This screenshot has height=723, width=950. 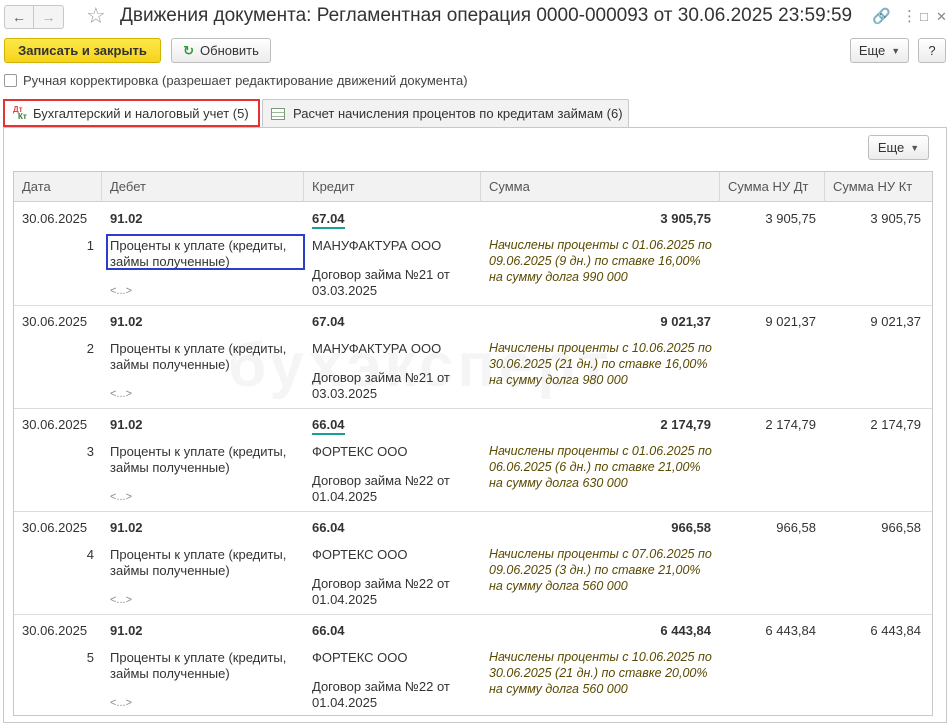 I want to click on help-label: ?, so click(x=932, y=50).